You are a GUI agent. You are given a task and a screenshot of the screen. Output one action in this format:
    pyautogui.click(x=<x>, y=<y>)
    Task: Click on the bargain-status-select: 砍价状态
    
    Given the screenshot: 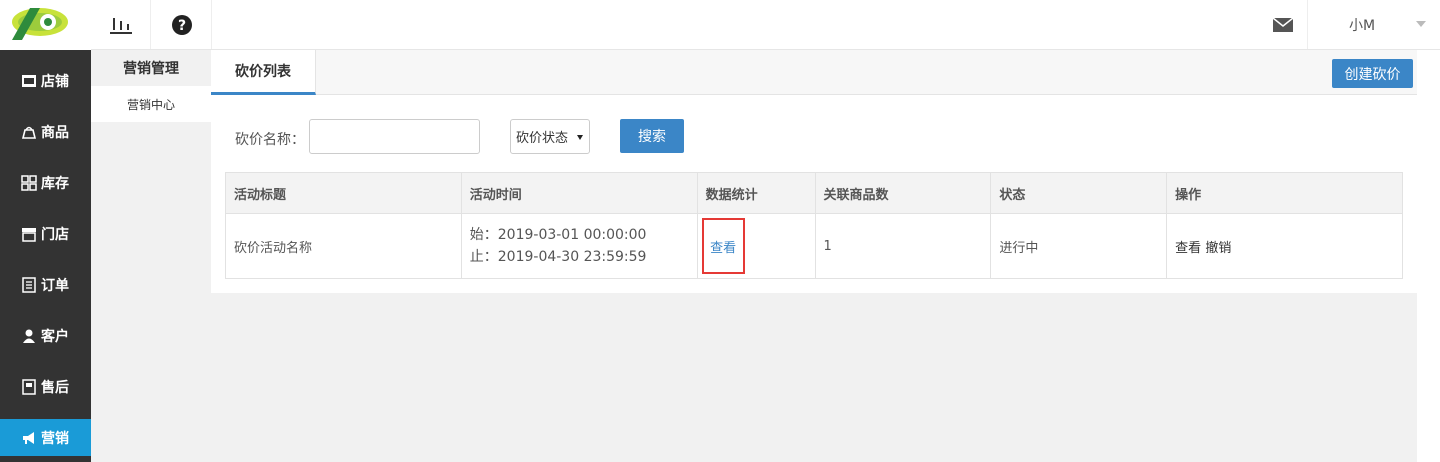 What is the action you would take?
    pyautogui.click(x=550, y=136)
    